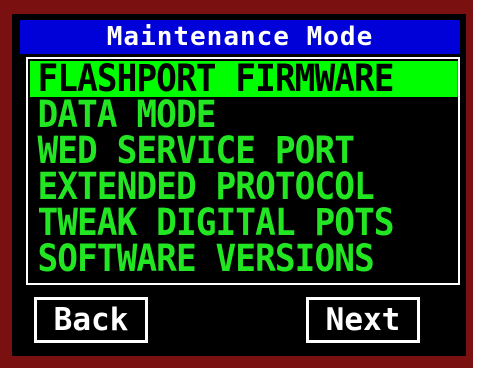  I want to click on menu-item-data-mode: DATA MODE, so click(229, 114).